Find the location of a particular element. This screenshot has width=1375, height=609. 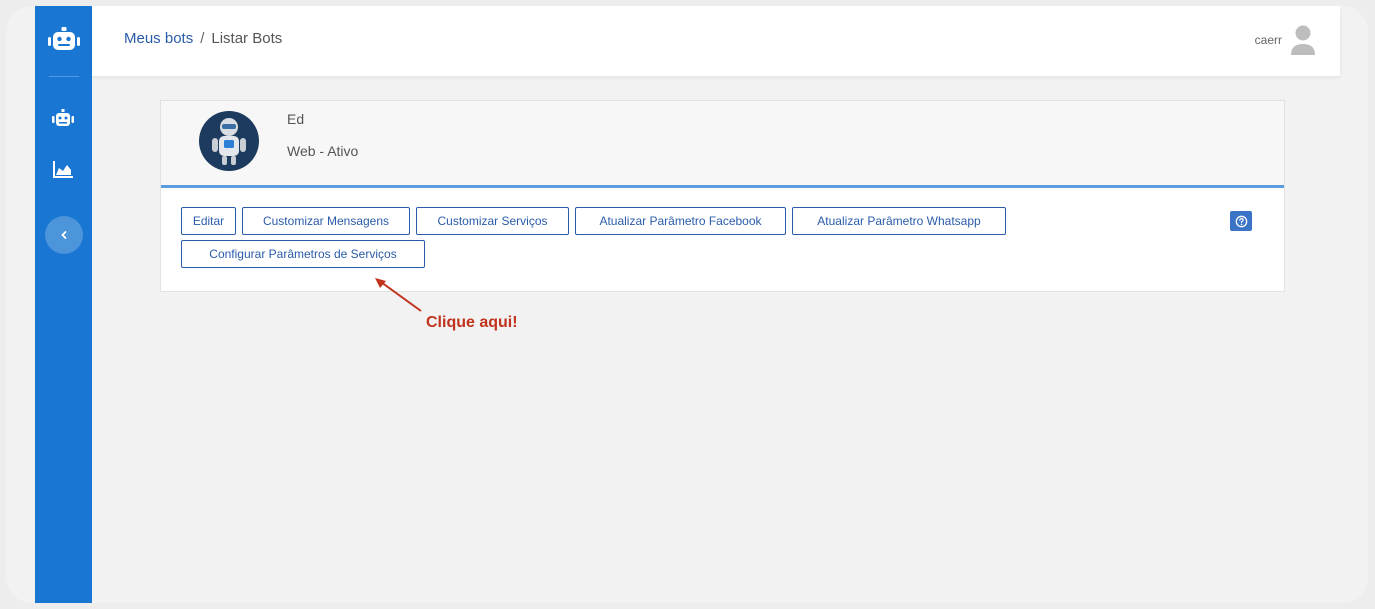

update-whatsapp-parameter-button: Atualizar Parâmetro Whatsapp is located at coordinates (899, 221).